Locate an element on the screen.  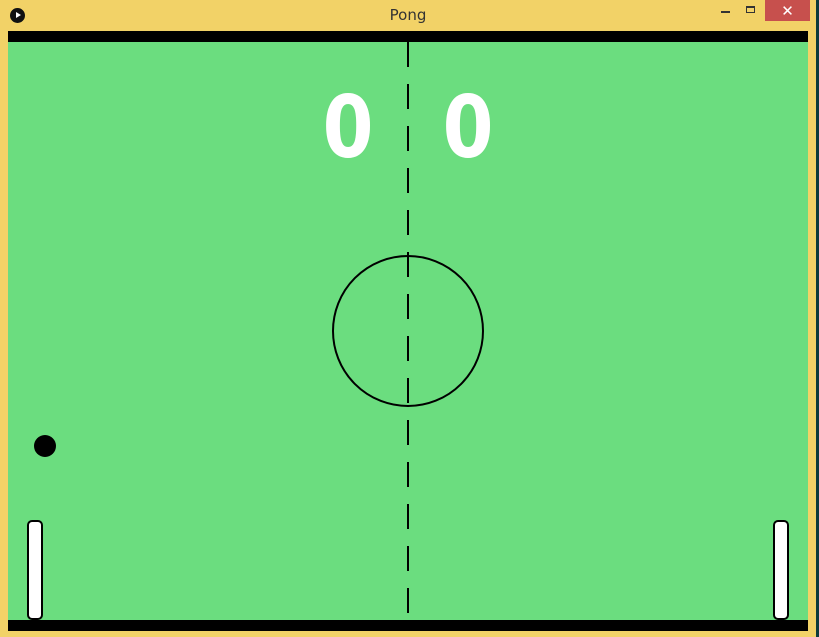
window-title: Pong is located at coordinates (408, 15).